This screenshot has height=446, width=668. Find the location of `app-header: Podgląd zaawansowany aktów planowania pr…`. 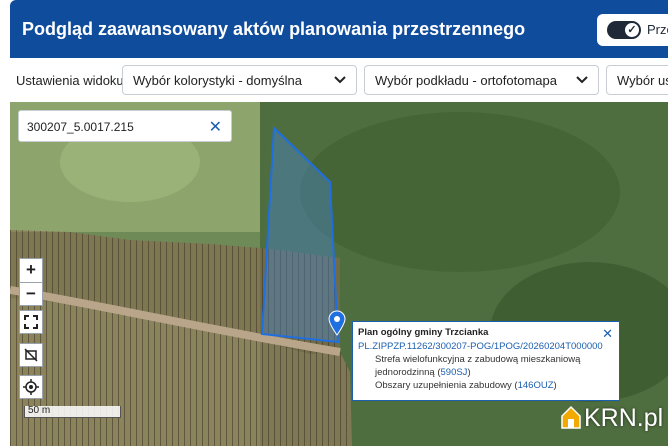

app-header: Podgląd zaawansowany aktów planowania pr… is located at coordinates (339, 29).